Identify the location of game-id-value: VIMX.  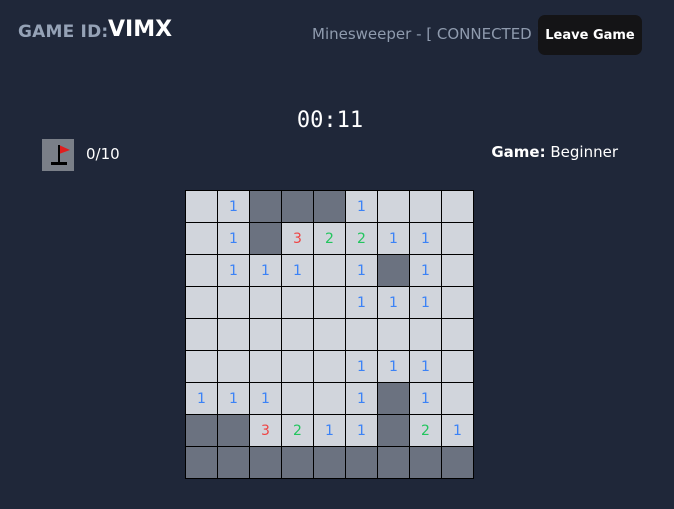
(140, 29).